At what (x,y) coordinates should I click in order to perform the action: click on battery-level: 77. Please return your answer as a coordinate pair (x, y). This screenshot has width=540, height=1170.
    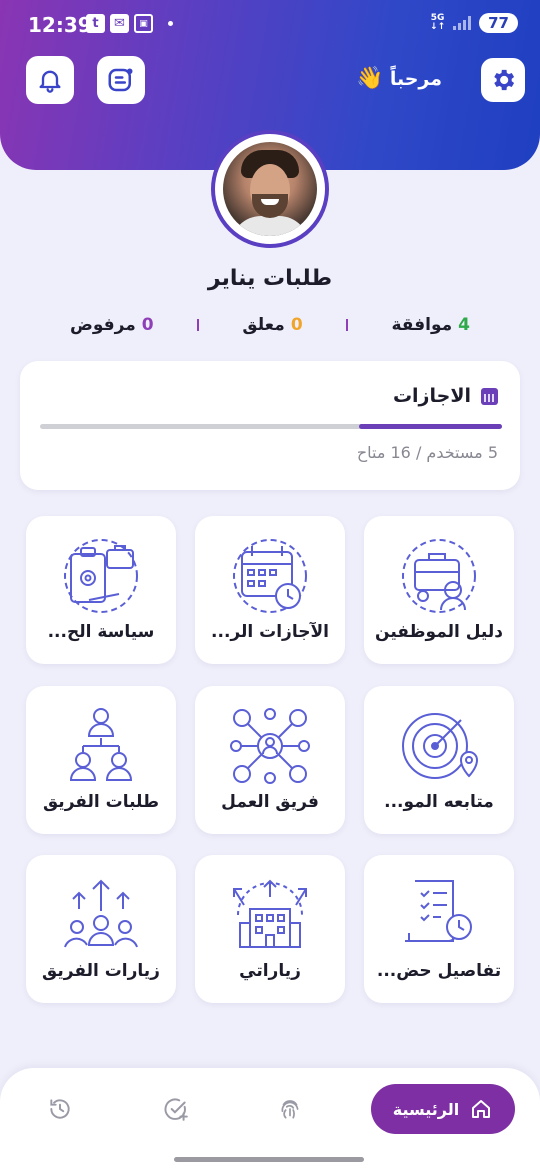
    Looking at the image, I should click on (498, 23).